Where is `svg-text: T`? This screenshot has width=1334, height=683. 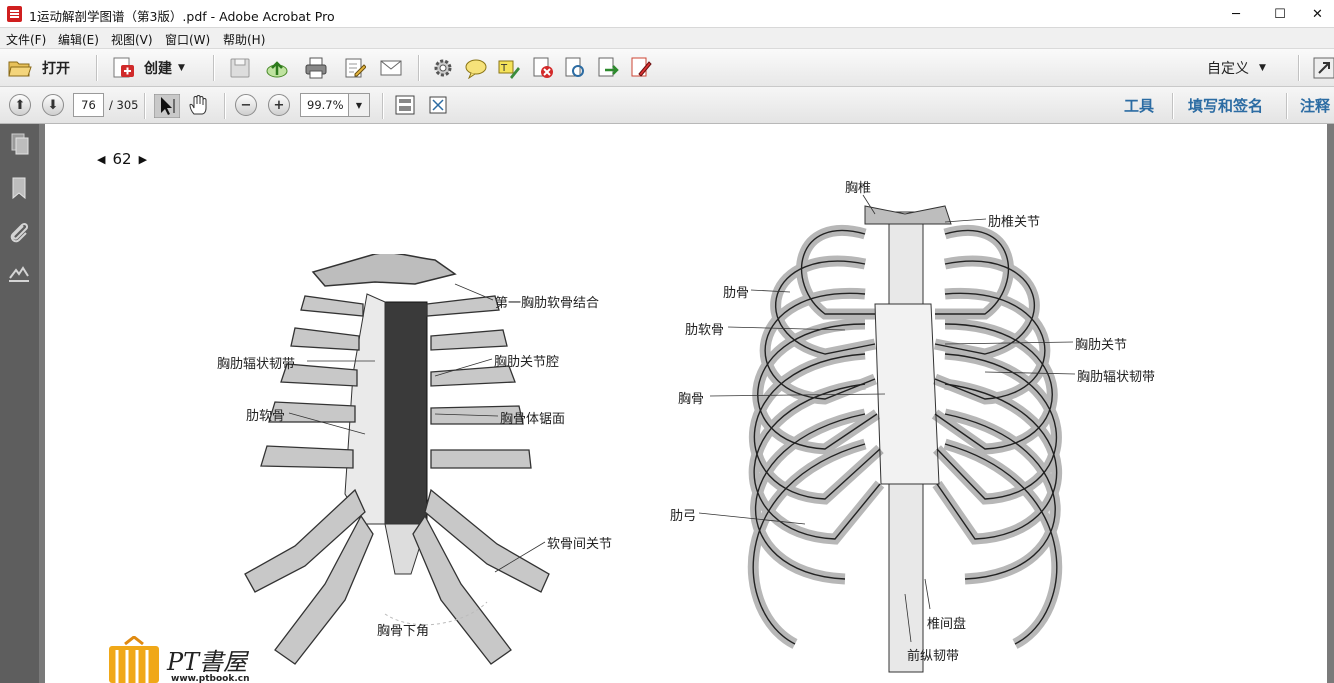
svg-text: T is located at coordinates (504, 68).